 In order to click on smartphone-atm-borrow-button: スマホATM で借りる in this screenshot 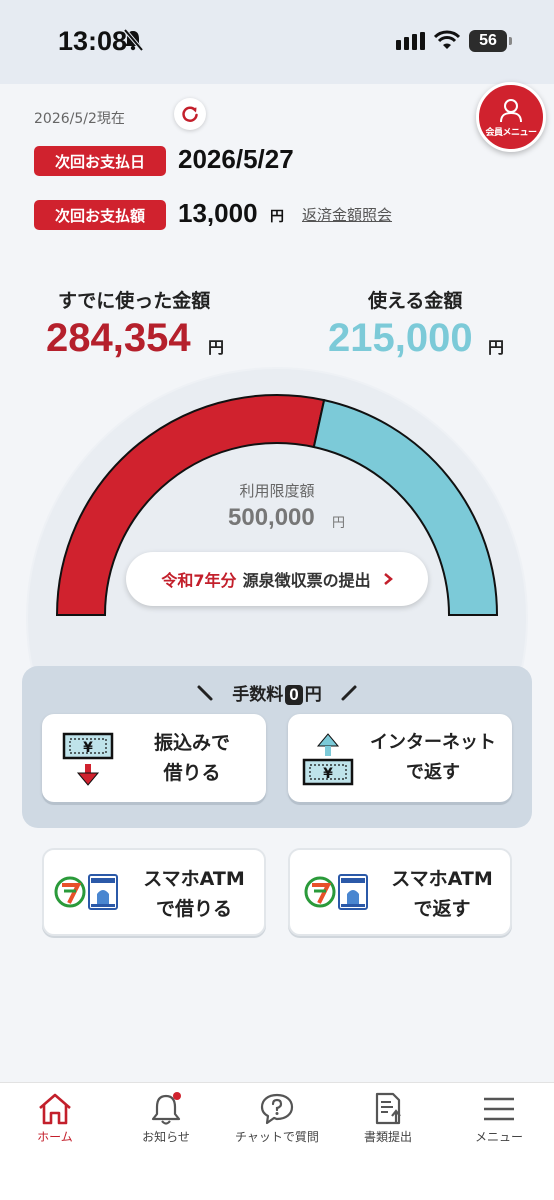, I will do `click(154, 892)`.